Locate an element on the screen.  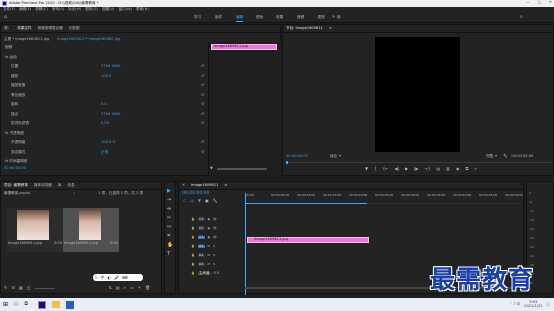
fit-select: 适合 is located at coordinates (333, 156).